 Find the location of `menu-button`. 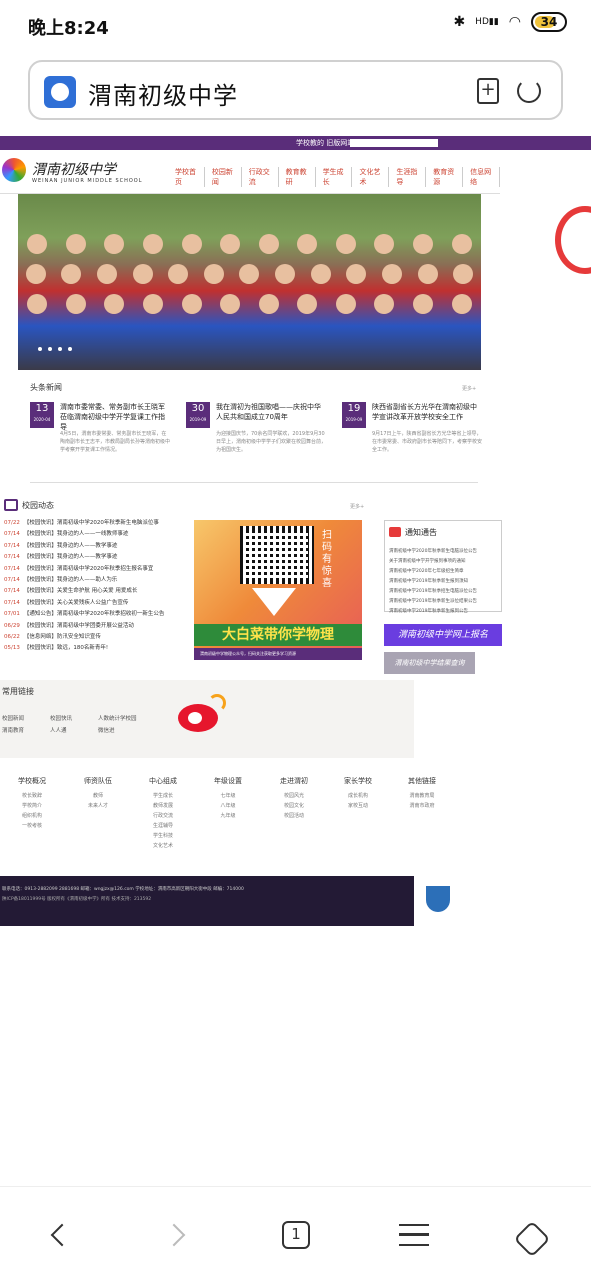

menu-button is located at coordinates (414, 1235).